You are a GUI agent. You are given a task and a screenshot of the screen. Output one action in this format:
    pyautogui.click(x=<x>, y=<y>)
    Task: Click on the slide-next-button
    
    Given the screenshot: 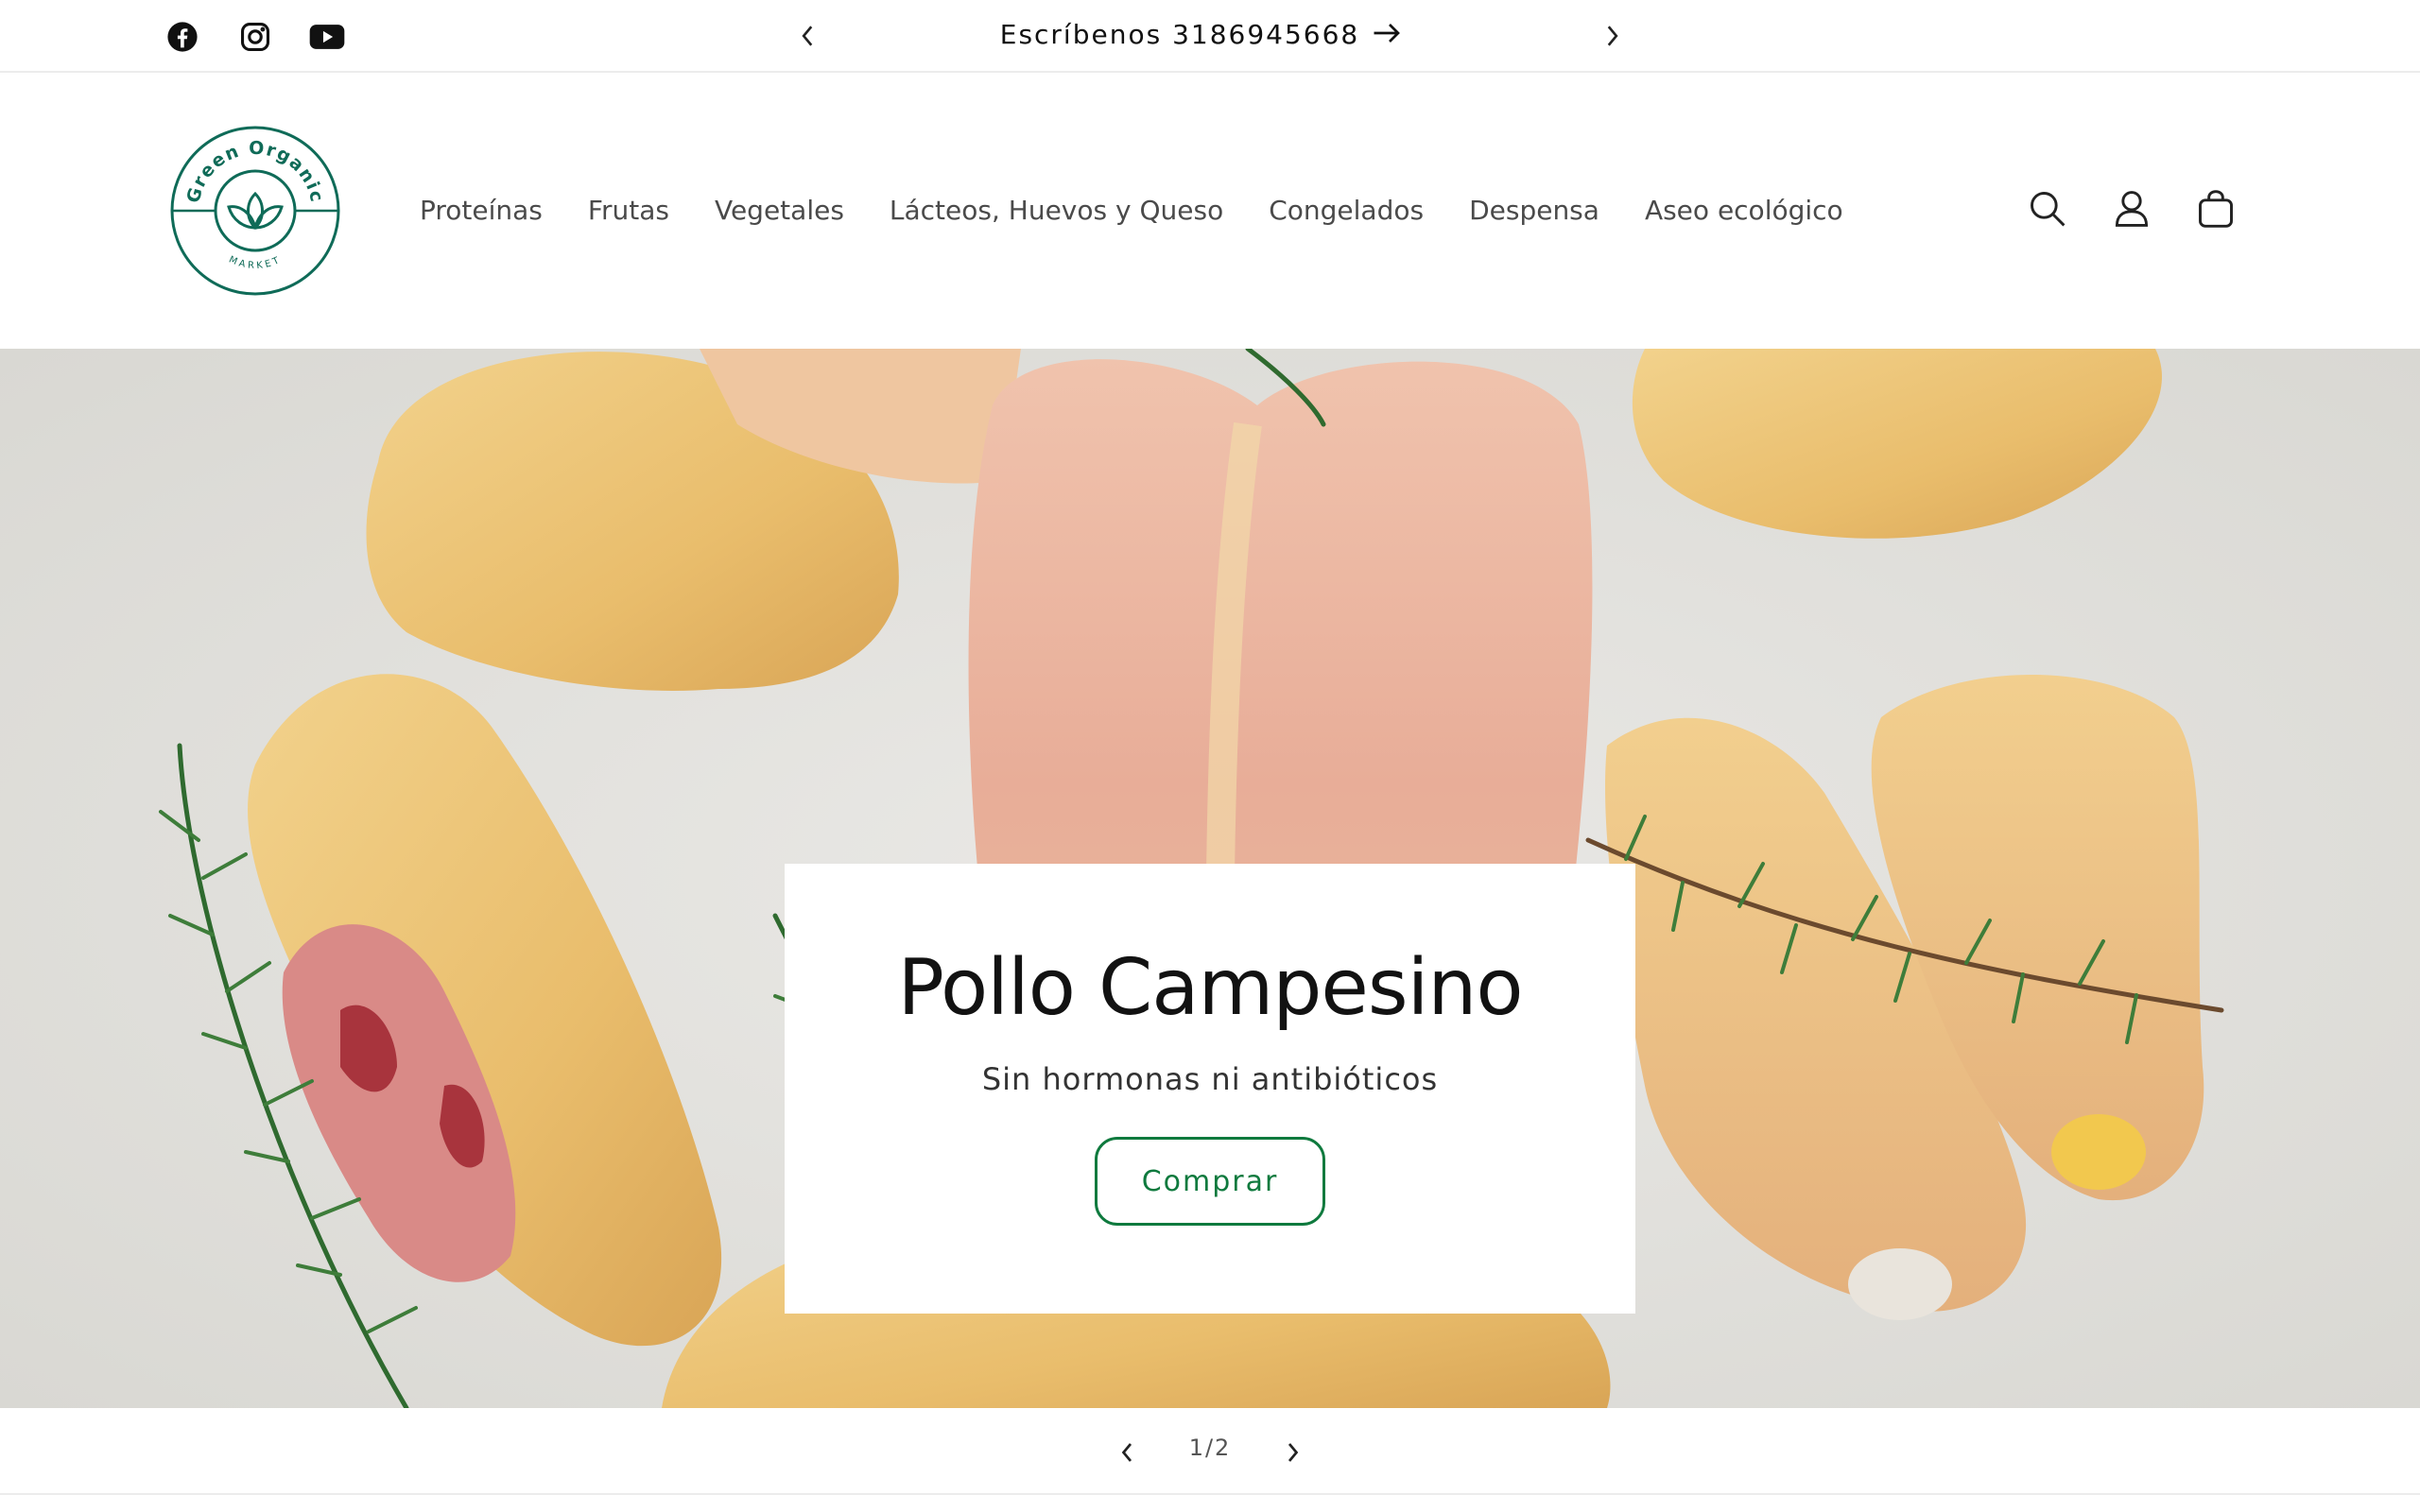 What is the action you would take?
    pyautogui.click(x=1292, y=1452)
    